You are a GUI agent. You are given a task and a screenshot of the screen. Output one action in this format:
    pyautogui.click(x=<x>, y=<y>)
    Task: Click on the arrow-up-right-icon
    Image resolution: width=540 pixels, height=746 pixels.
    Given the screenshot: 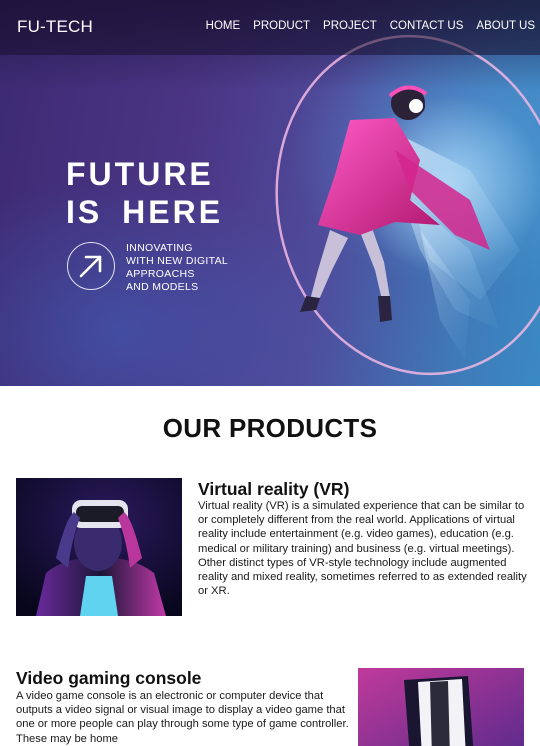 What is the action you would take?
    pyautogui.click(x=90, y=266)
    